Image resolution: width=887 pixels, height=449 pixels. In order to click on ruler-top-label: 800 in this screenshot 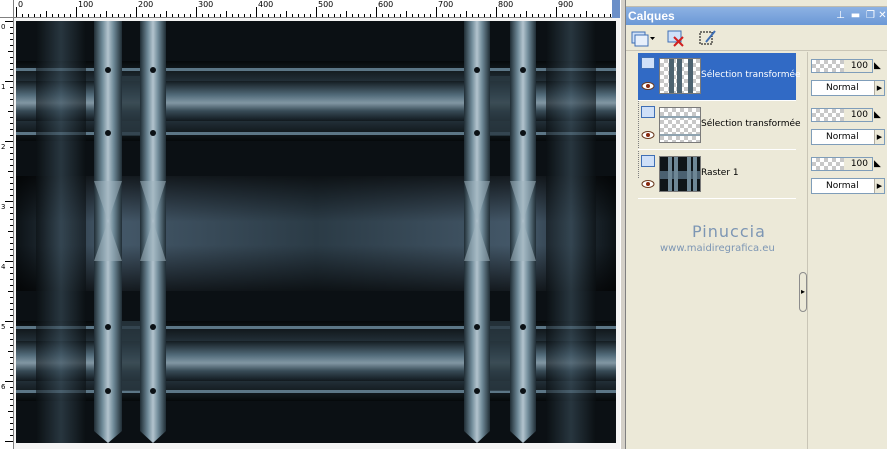, I will do `click(506, 4)`.